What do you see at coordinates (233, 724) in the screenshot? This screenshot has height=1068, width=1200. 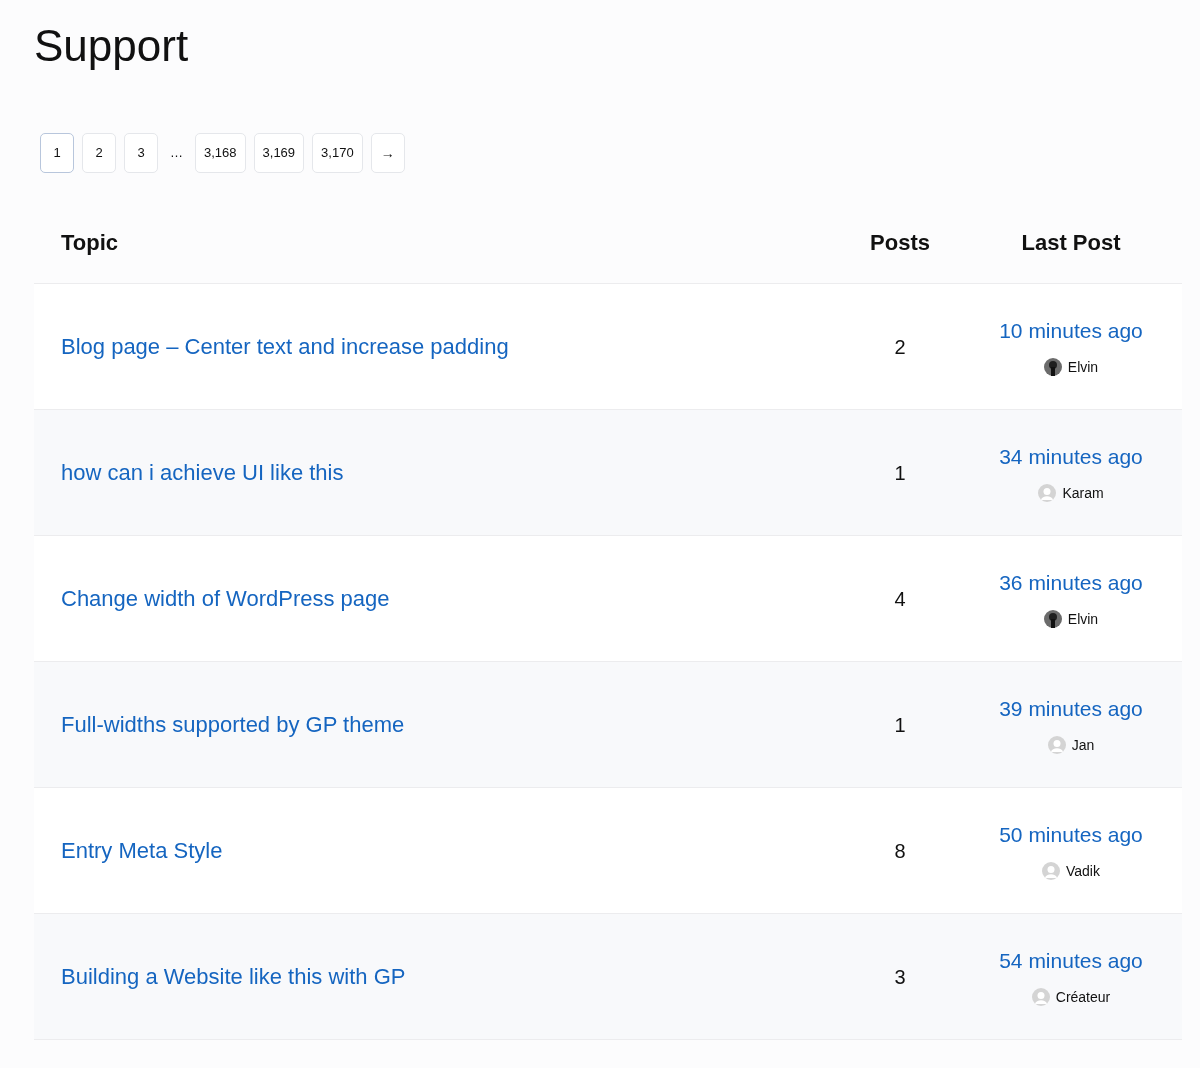 I see `topic-link: Full-widths supported by GP theme` at bounding box center [233, 724].